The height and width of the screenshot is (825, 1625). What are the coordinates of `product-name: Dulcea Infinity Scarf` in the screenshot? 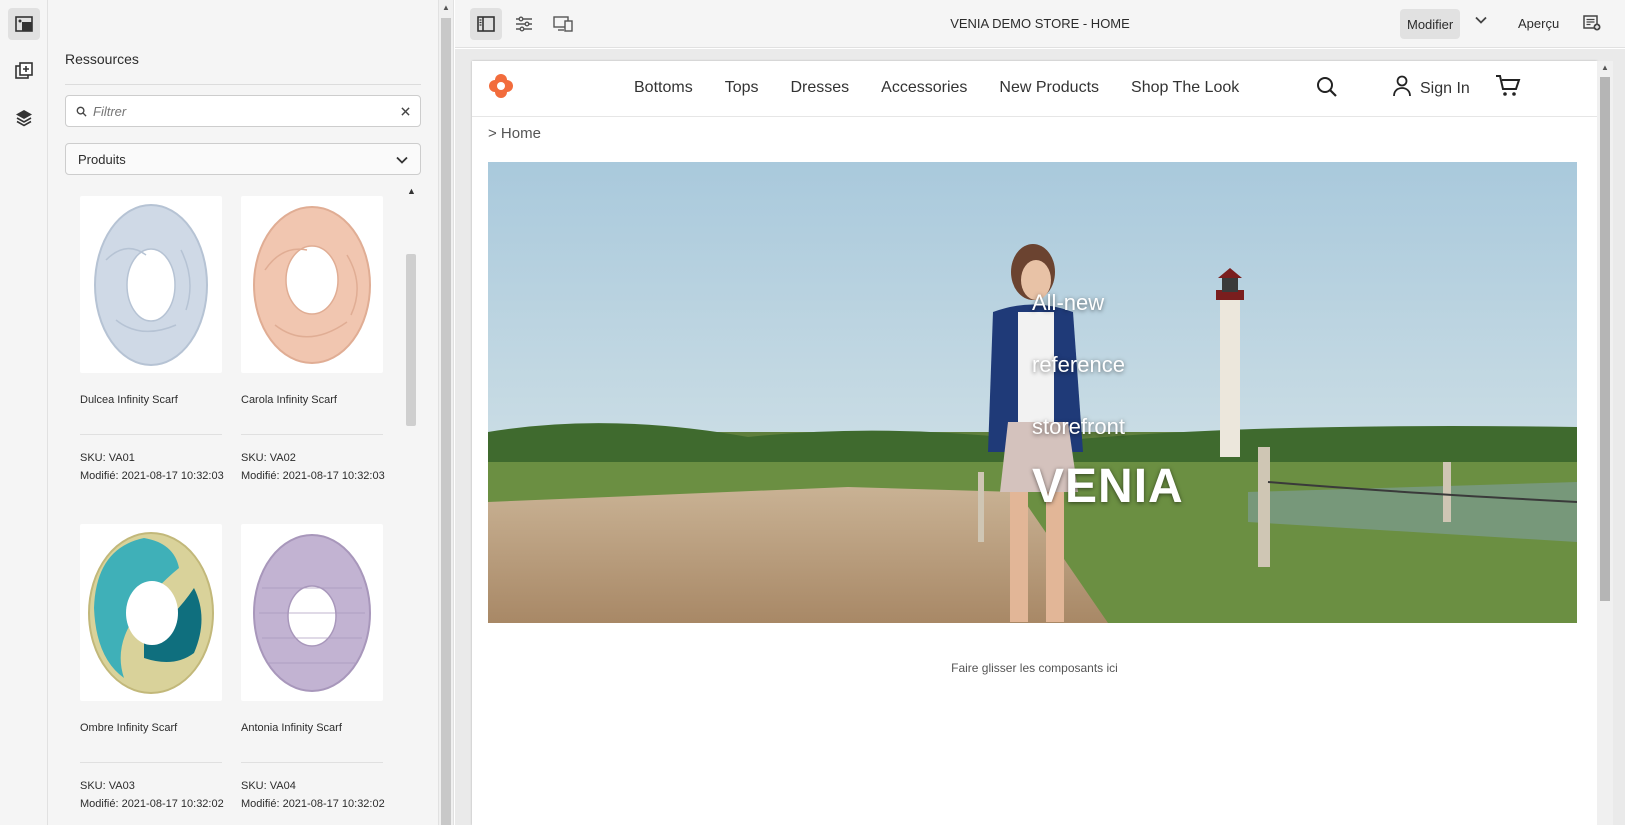 It's located at (129, 400).